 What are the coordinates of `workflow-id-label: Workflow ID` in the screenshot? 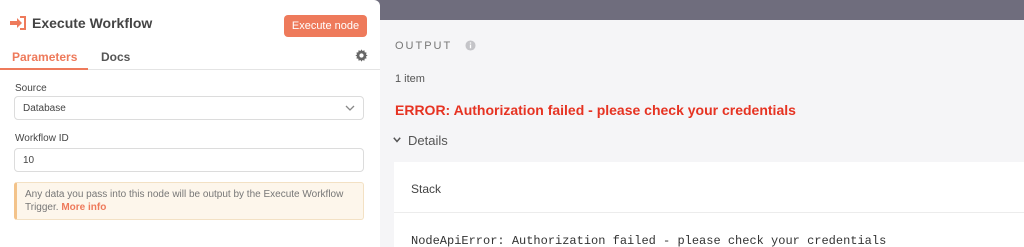 It's located at (42, 138).